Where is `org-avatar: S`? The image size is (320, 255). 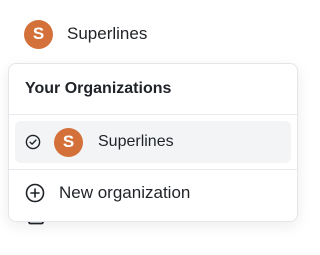
org-avatar: S is located at coordinates (38, 34).